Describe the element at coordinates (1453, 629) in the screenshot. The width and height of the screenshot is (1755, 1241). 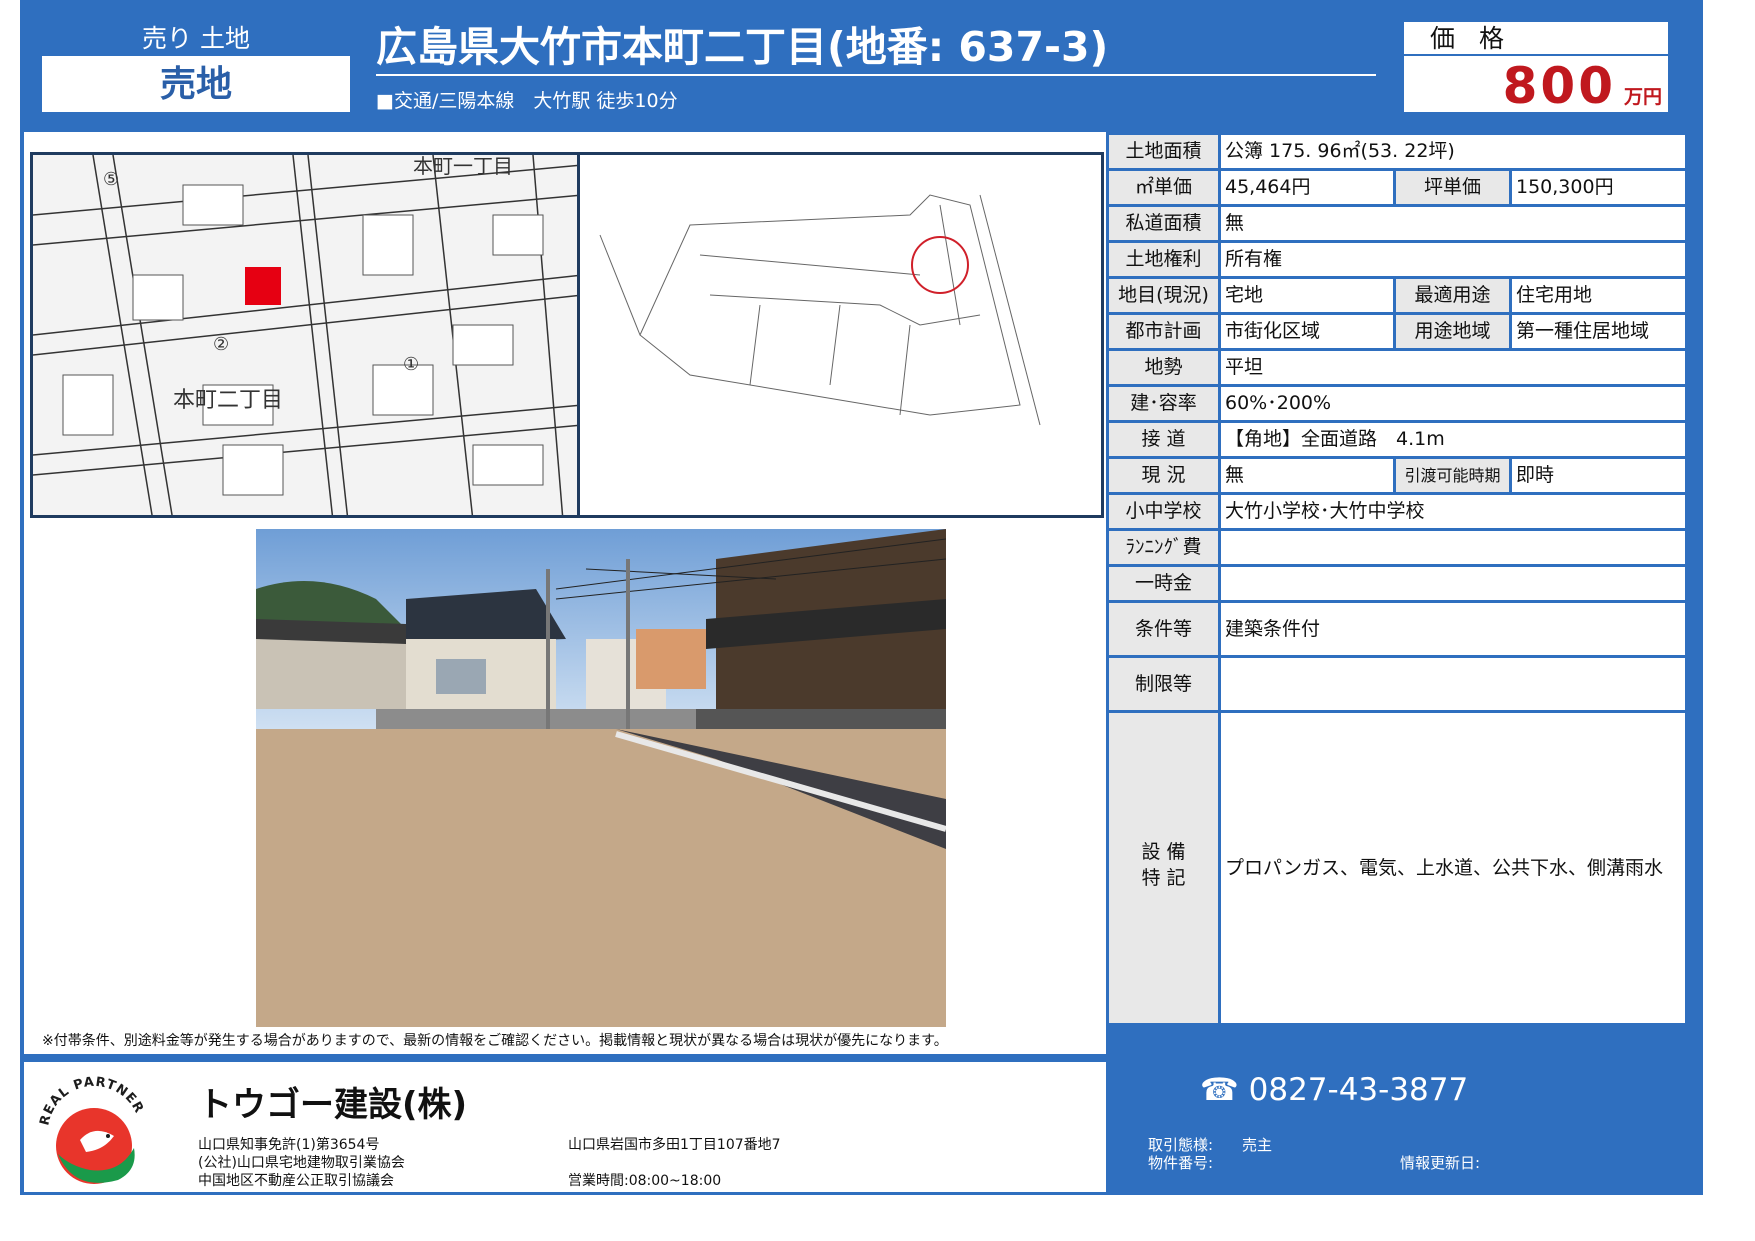
I see `conditions-value: 建築条件付` at that location.